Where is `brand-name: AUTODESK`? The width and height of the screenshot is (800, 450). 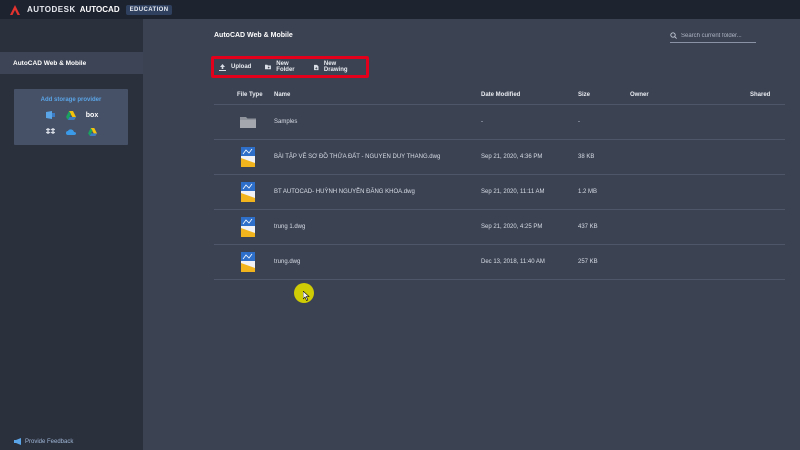
brand-name: AUTODESK is located at coordinates (51, 9).